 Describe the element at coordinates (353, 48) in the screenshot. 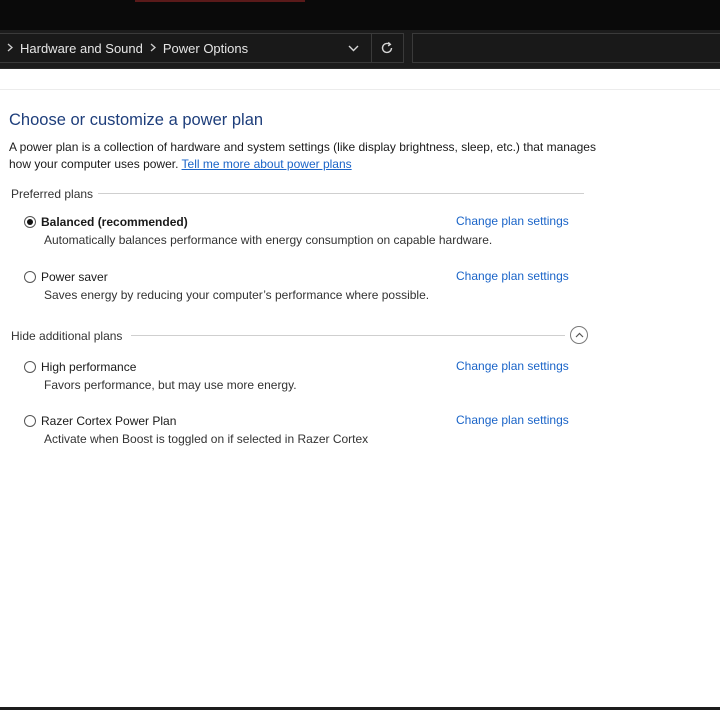

I see `chevron-down-icon` at that location.